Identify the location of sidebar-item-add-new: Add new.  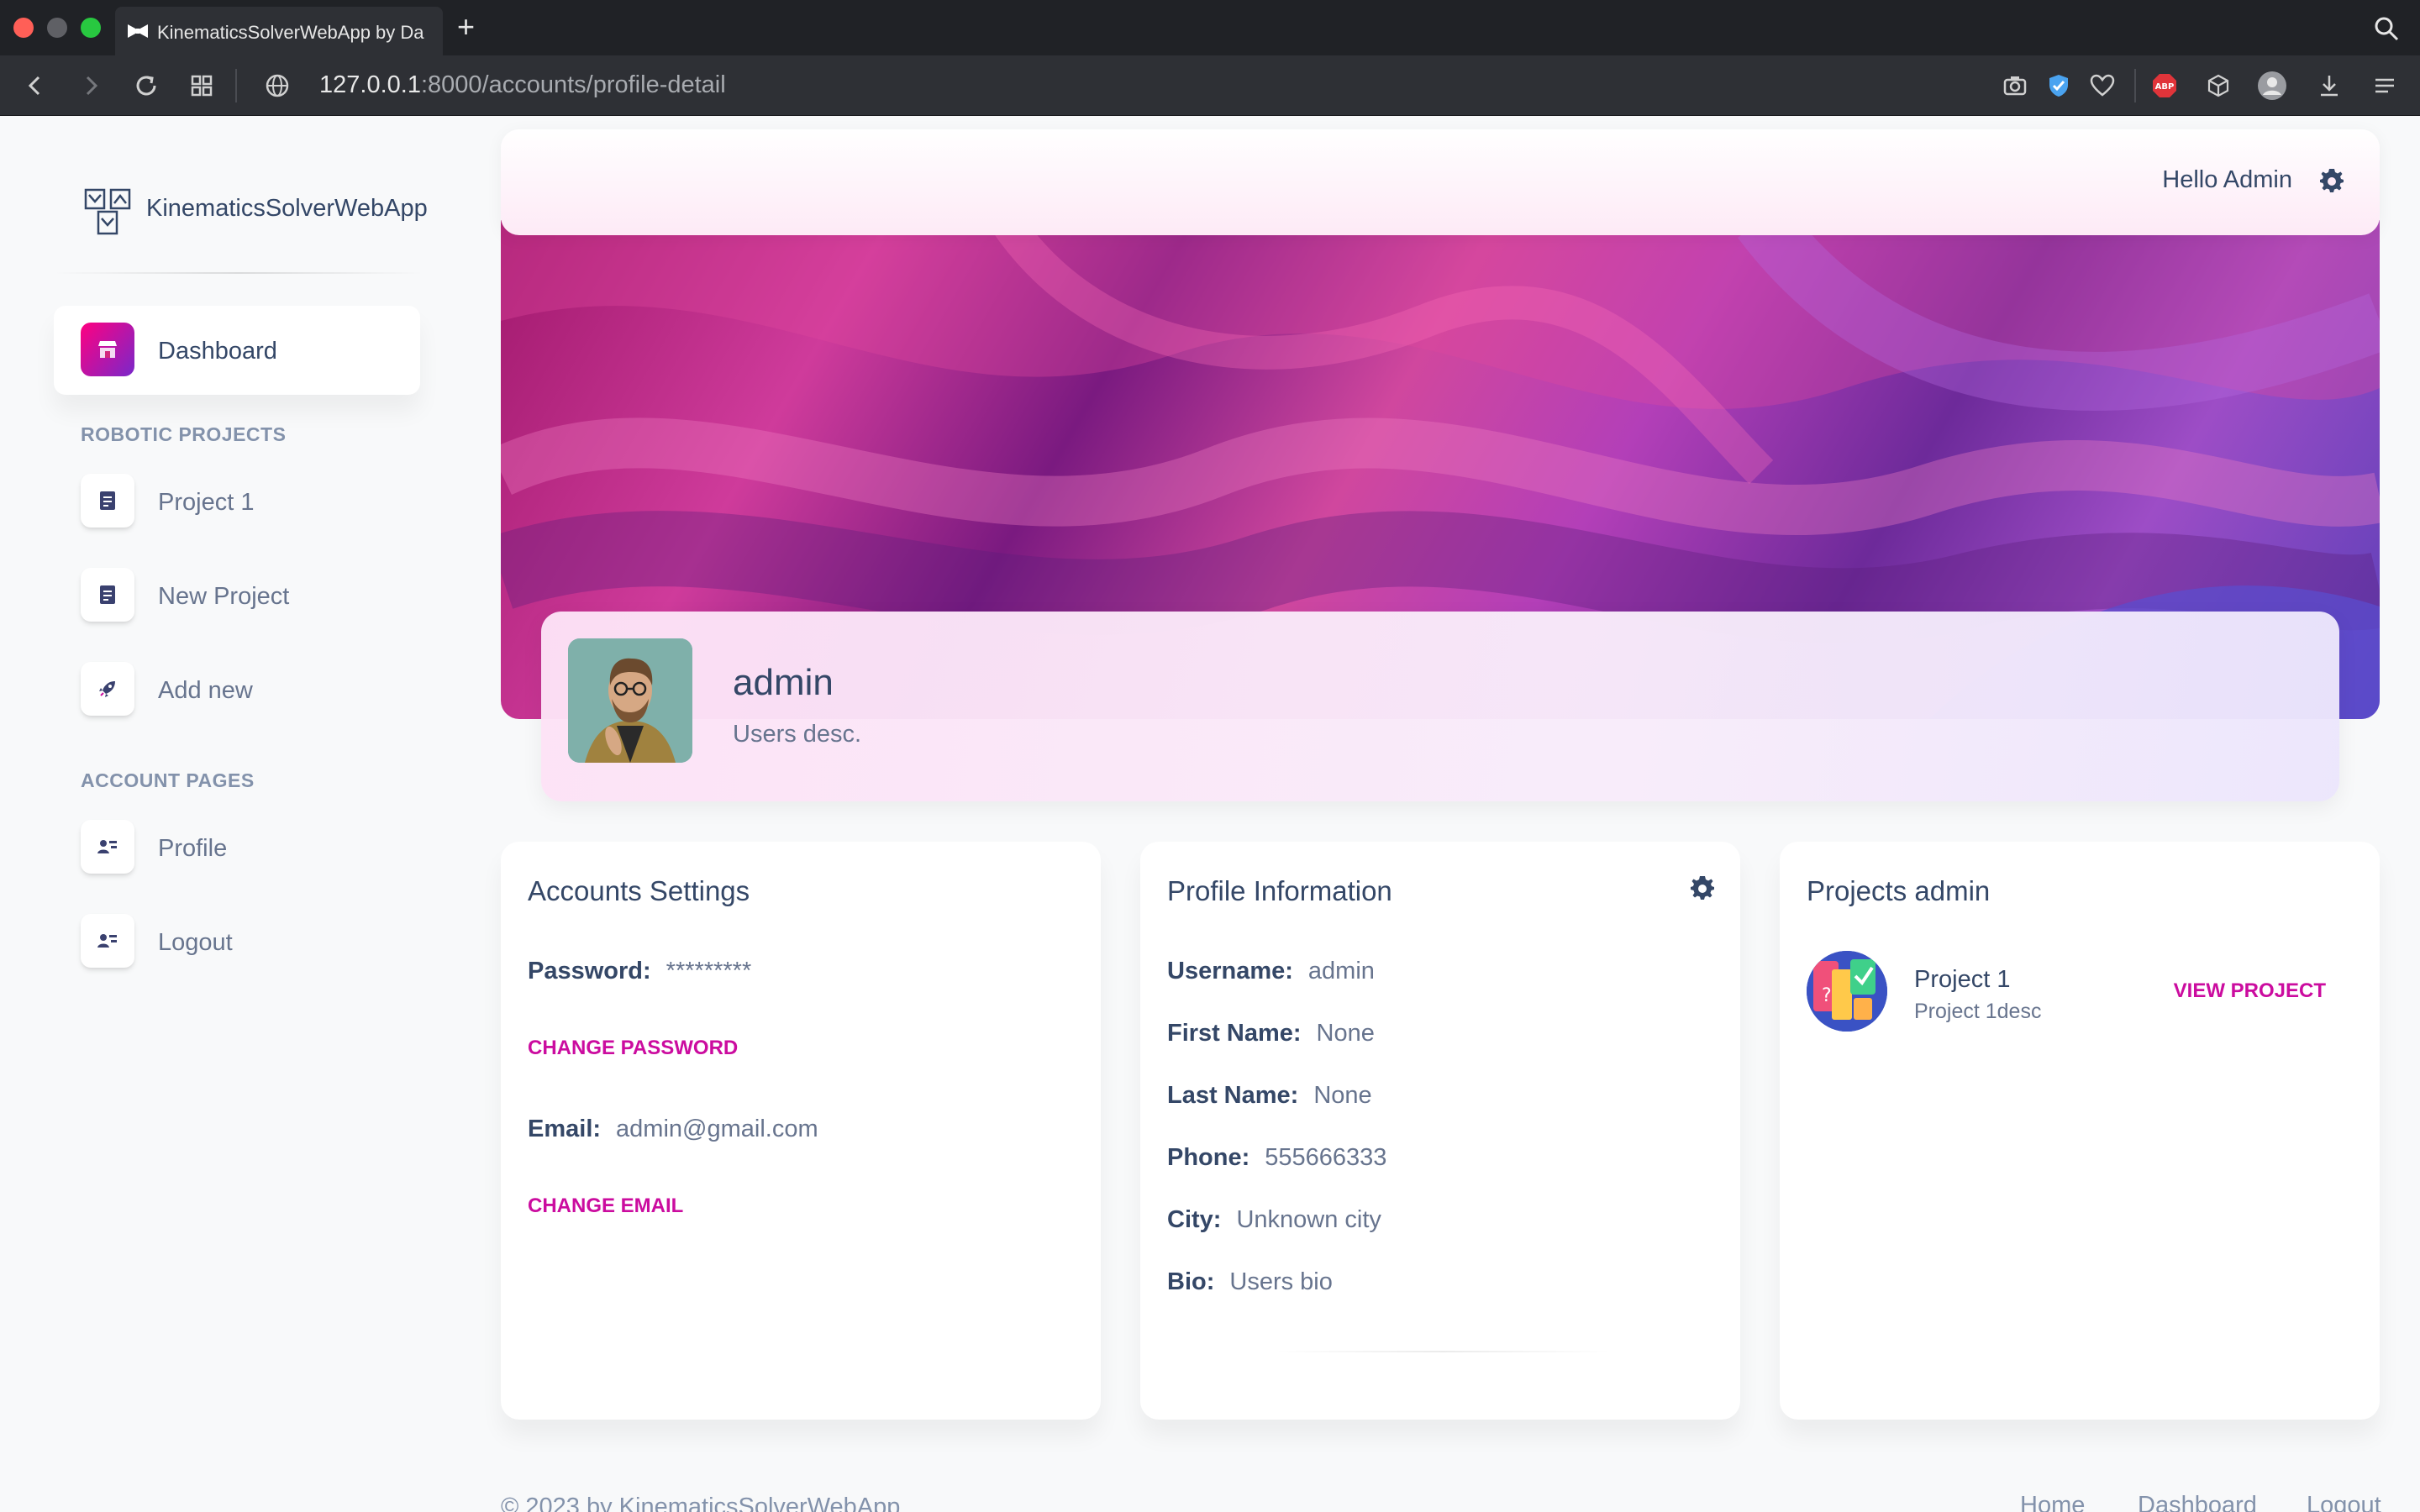
(237, 688).